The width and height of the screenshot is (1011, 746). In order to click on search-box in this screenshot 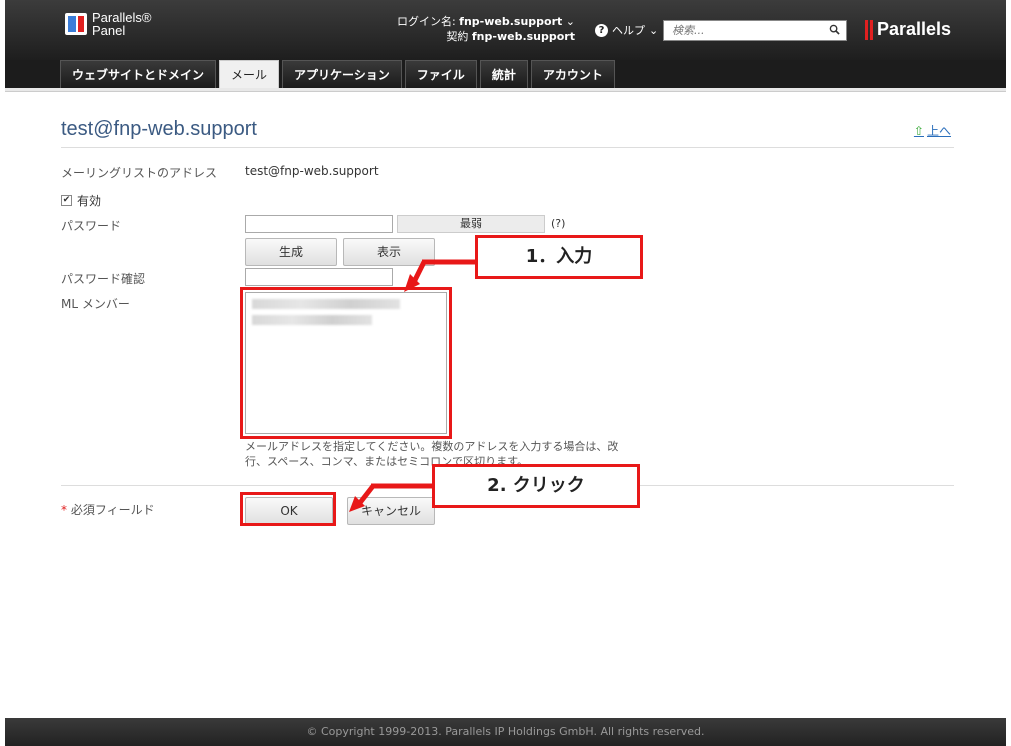, I will do `click(755, 30)`.